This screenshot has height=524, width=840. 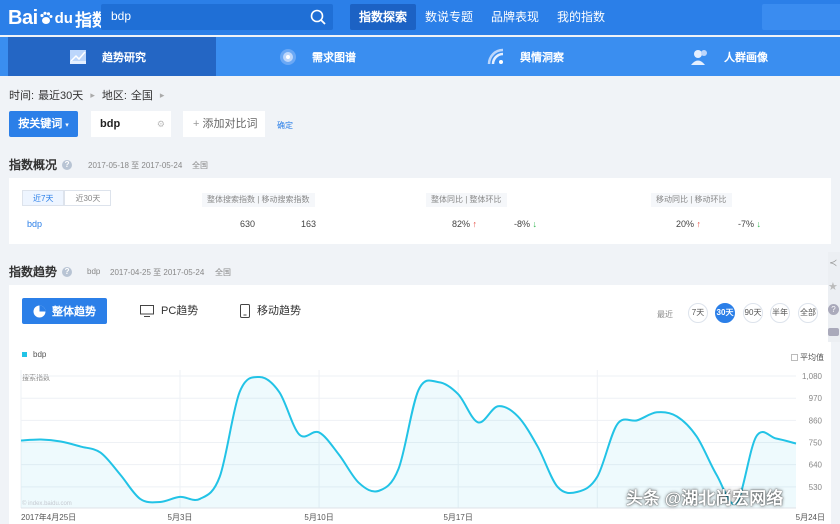 I want to click on y-tick-label: 640, so click(x=816, y=465).